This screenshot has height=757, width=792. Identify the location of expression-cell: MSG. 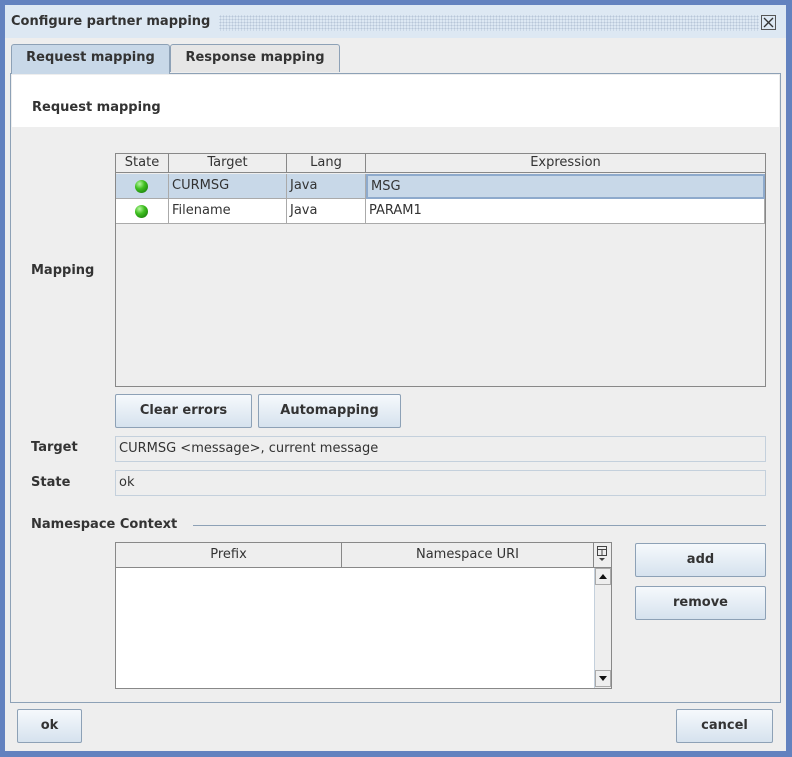
(565, 186).